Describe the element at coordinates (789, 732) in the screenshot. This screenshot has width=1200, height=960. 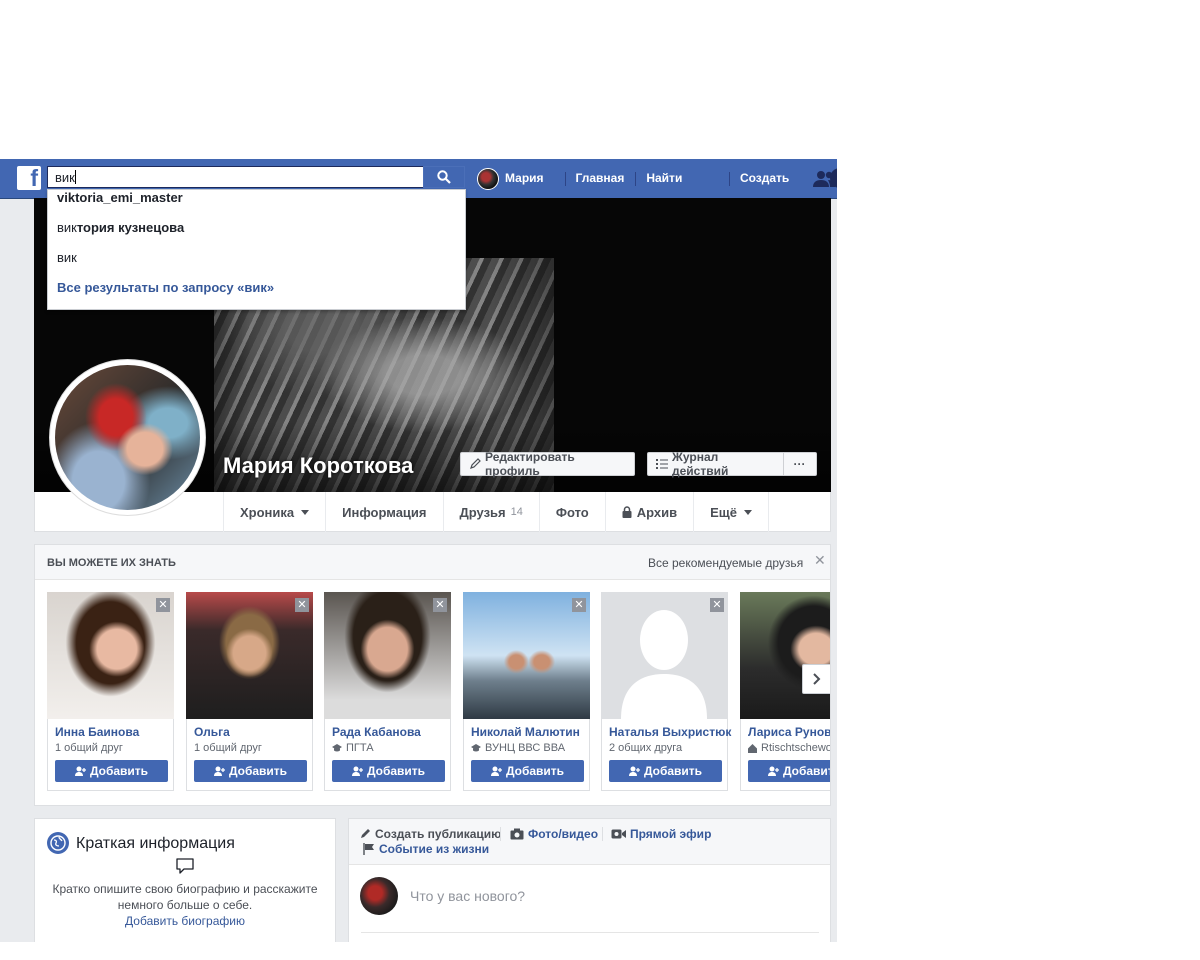
I see `suggestion-name: Лариса Рунова` at that location.